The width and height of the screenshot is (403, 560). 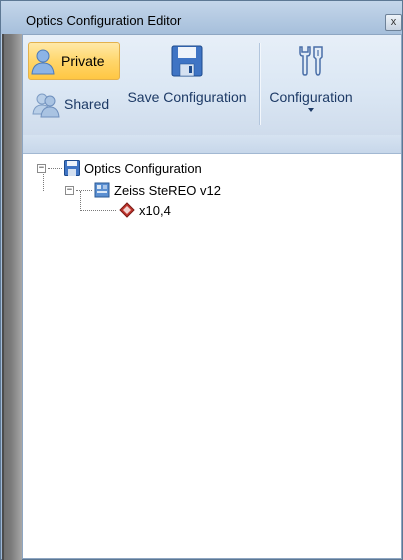 What do you see at coordinates (187, 61) in the screenshot?
I see `floppy-disk-icon` at bounding box center [187, 61].